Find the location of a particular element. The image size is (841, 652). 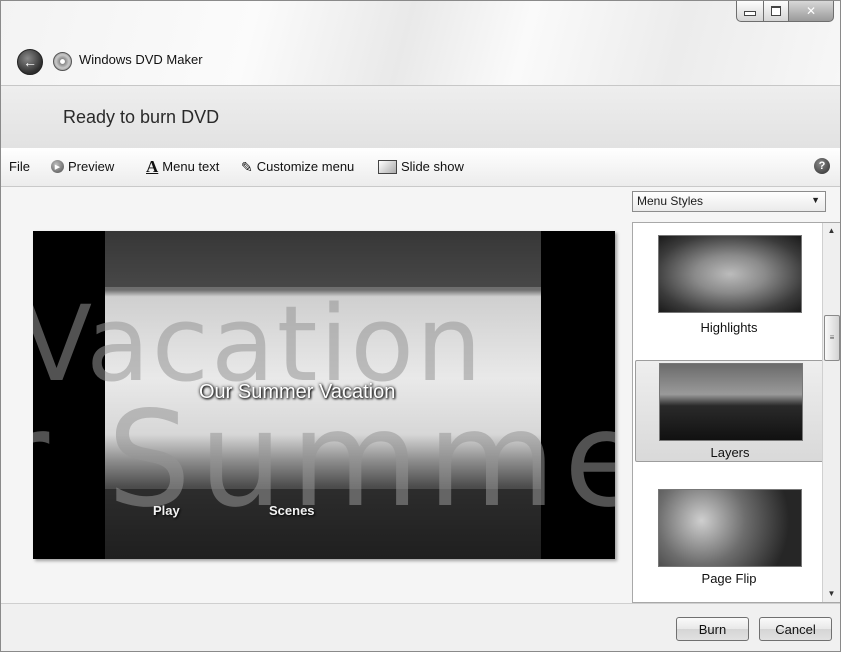

scroll-up-icon: ▲ is located at coordinates (831, 231).